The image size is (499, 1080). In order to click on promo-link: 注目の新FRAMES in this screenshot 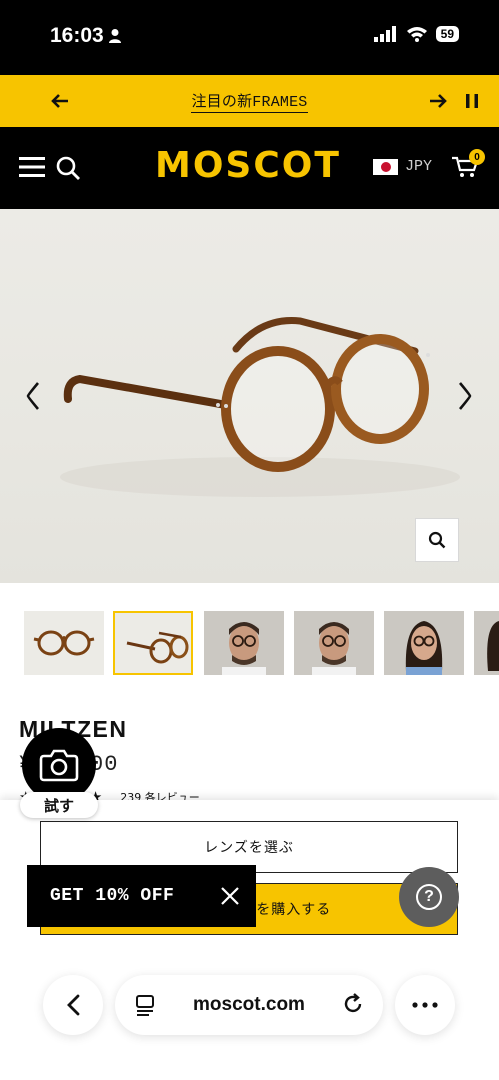, I will do `click(249, 101)`.